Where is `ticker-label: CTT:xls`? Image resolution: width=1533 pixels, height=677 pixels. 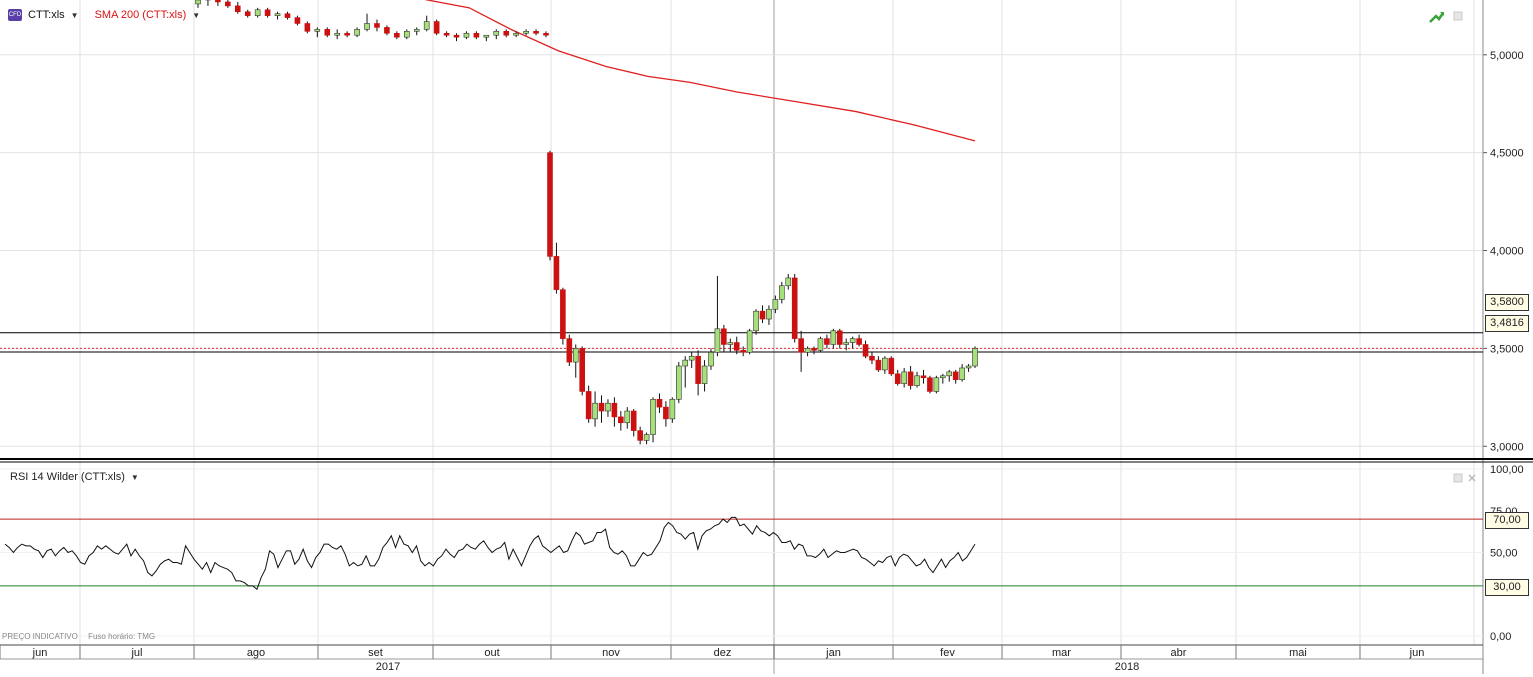 ticker-label: CTT:xls is located at coordinates (46, 15).